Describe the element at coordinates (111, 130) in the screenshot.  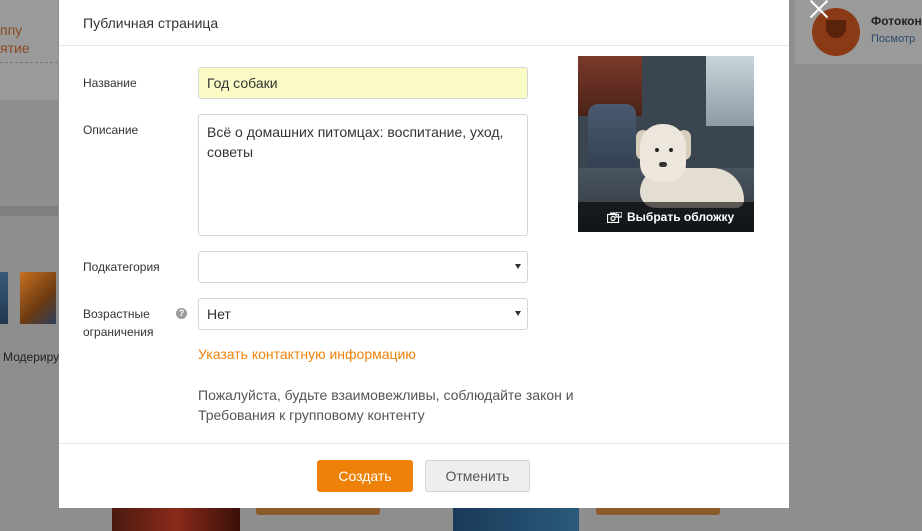
I see `description-label: Описание` at that location.